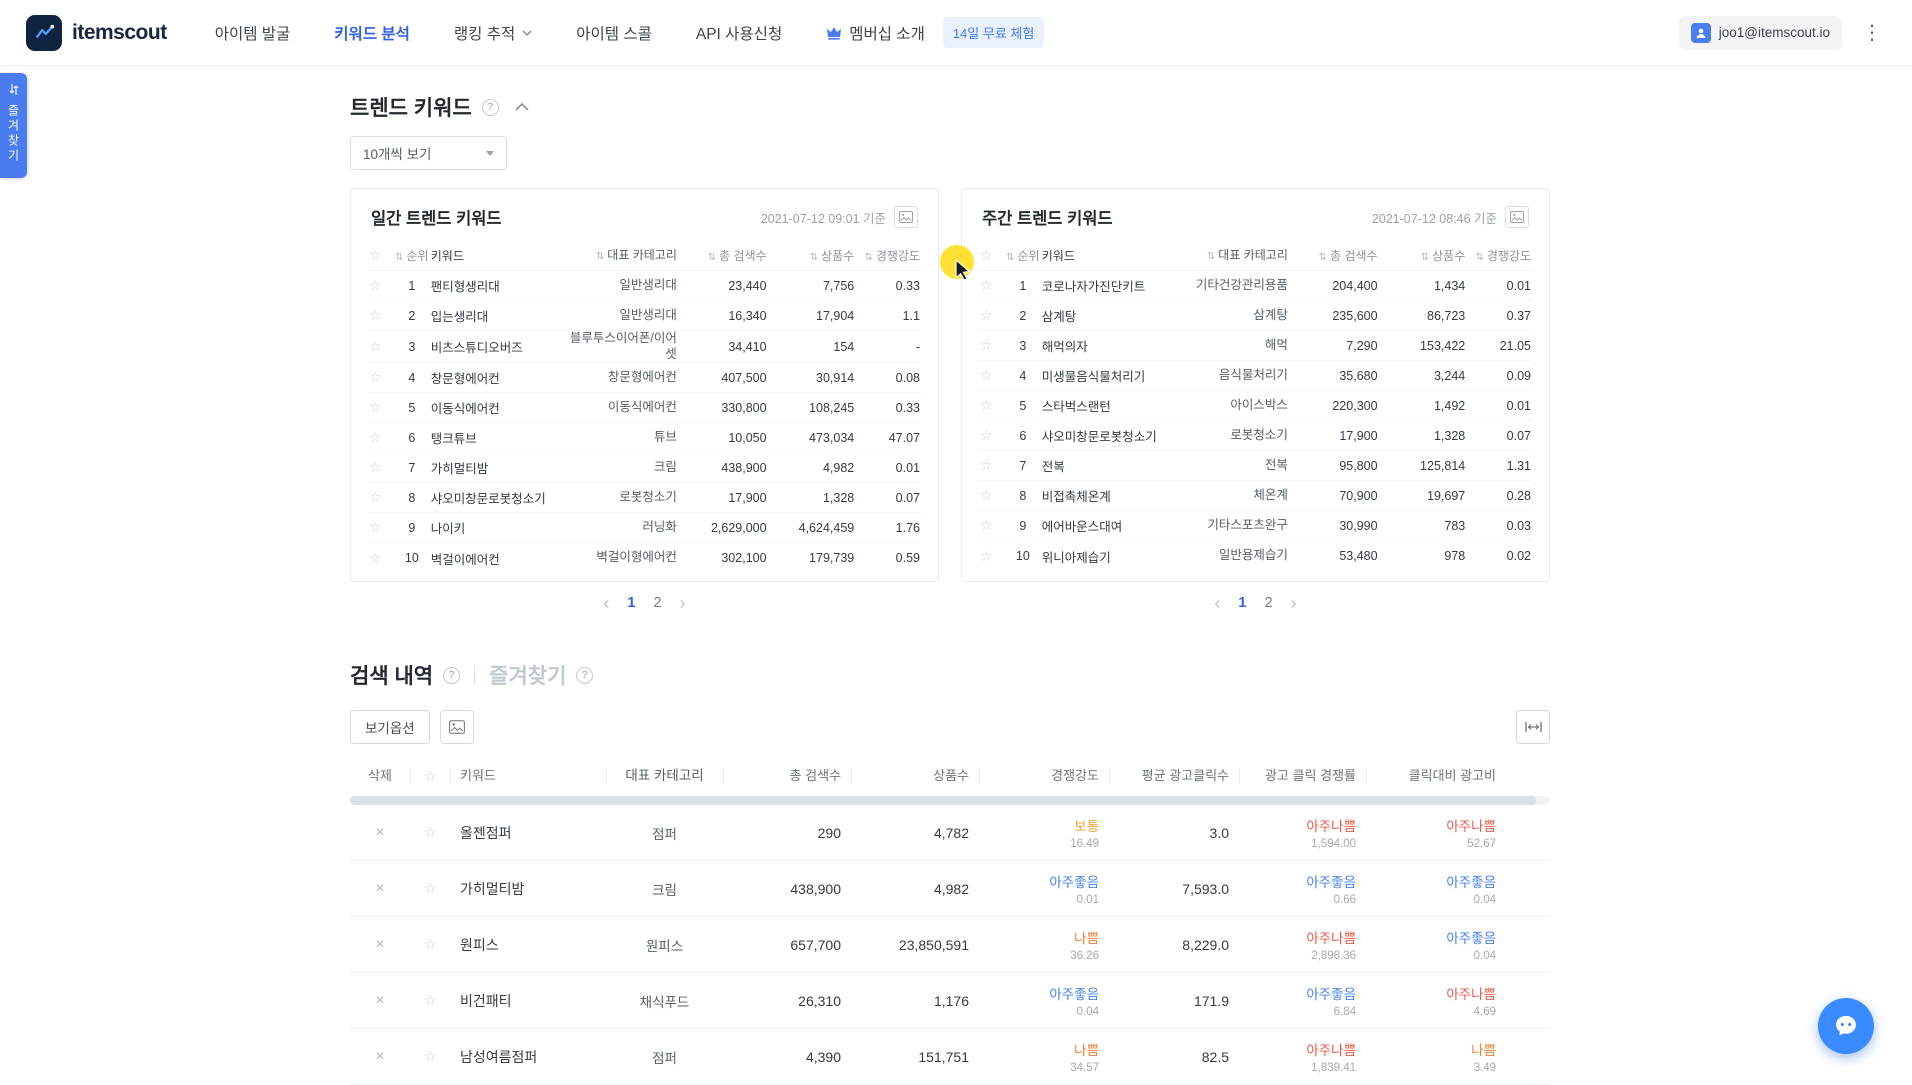 This screenshot has height=1085, width=1912. I want to click on column-avg-ad-clicks: 평균 광고클릭수, so click(1174, 776).